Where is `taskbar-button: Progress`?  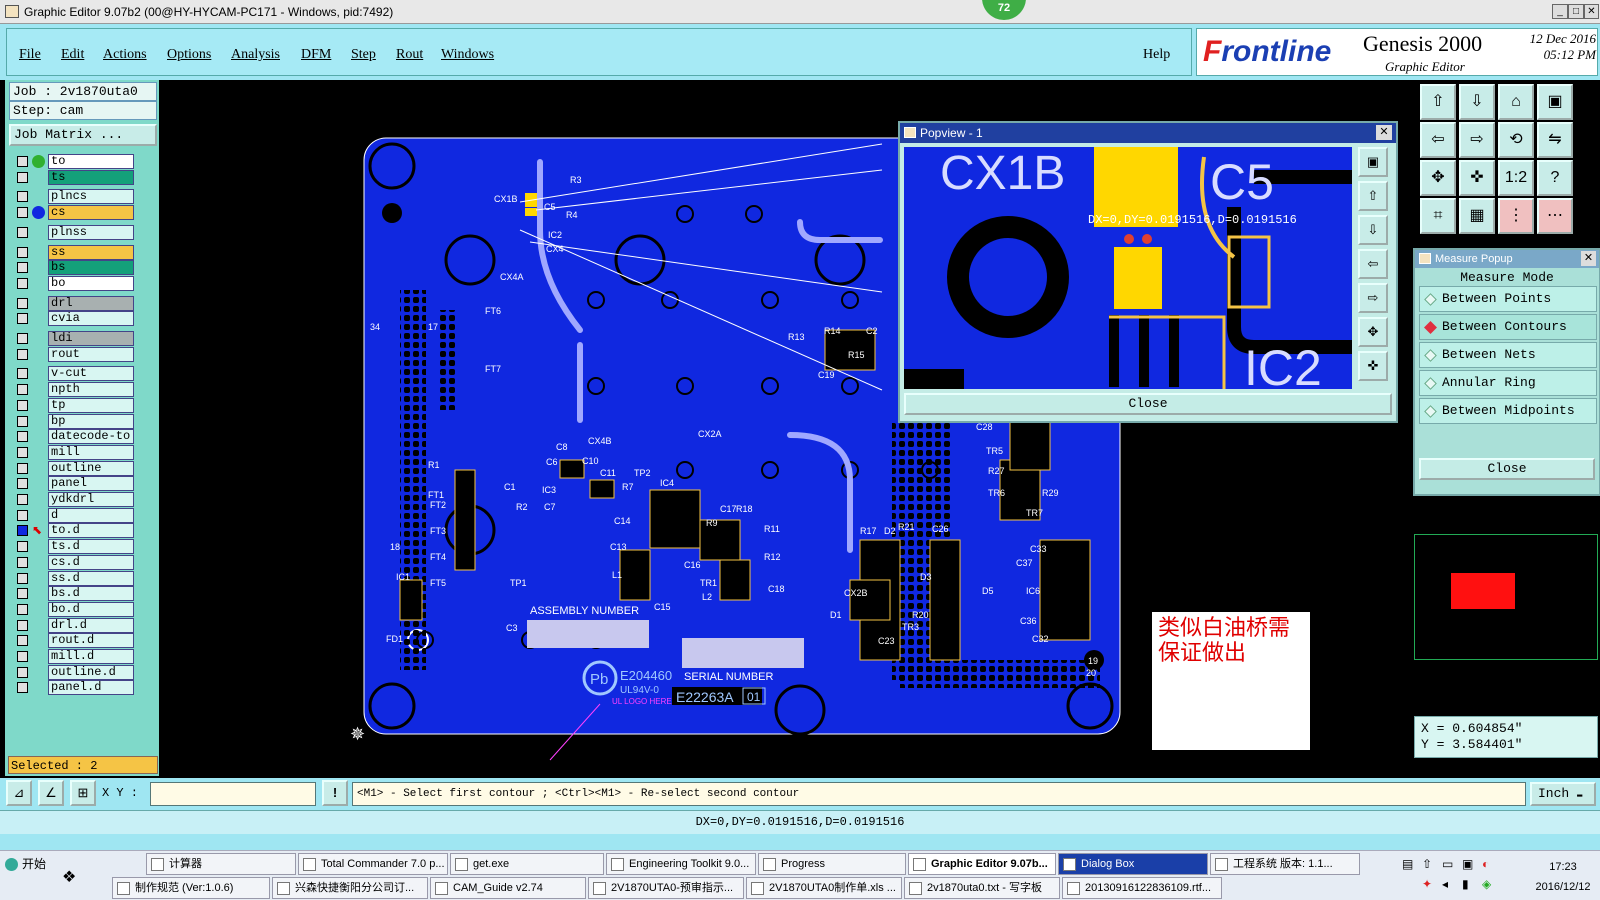
taskbar-button: Progress is located at coordinates (832, 864).